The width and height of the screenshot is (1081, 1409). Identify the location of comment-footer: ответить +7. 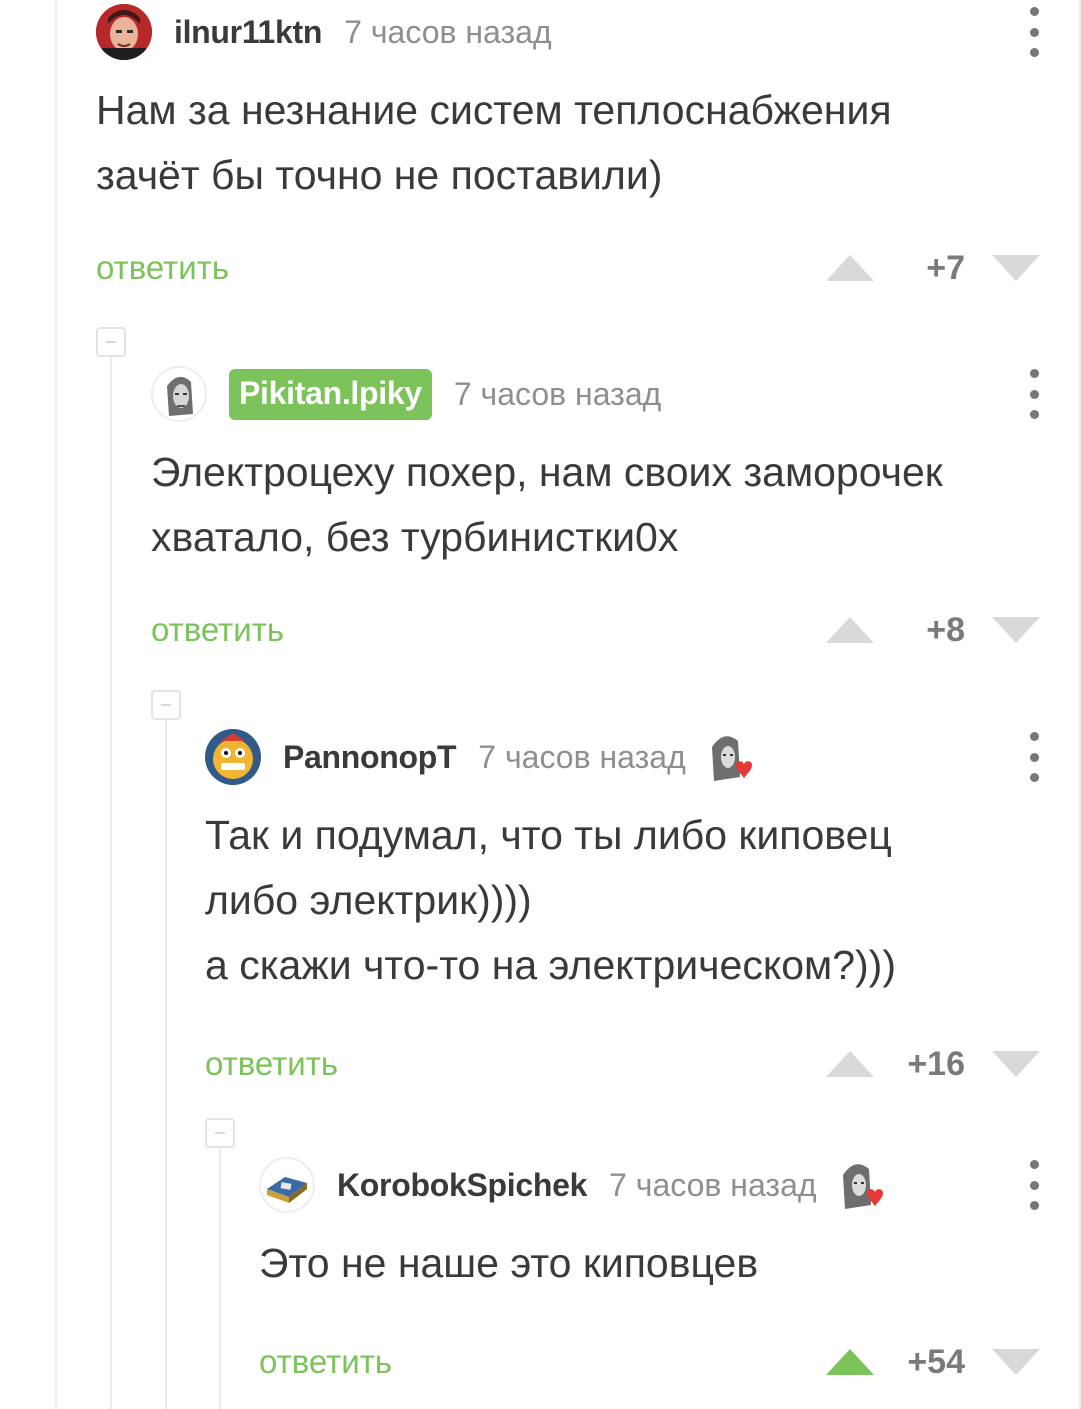
(568, 268).